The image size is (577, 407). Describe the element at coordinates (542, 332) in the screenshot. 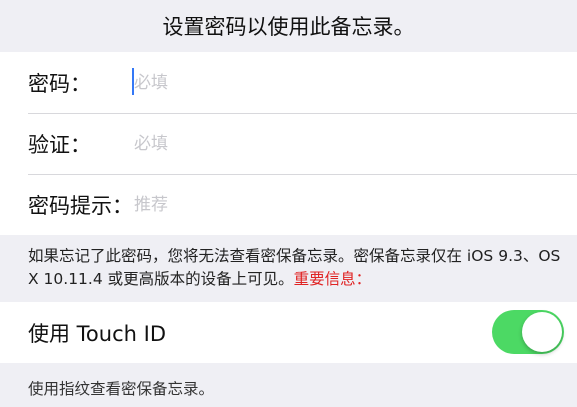

I see `toggle-knob` at that location.